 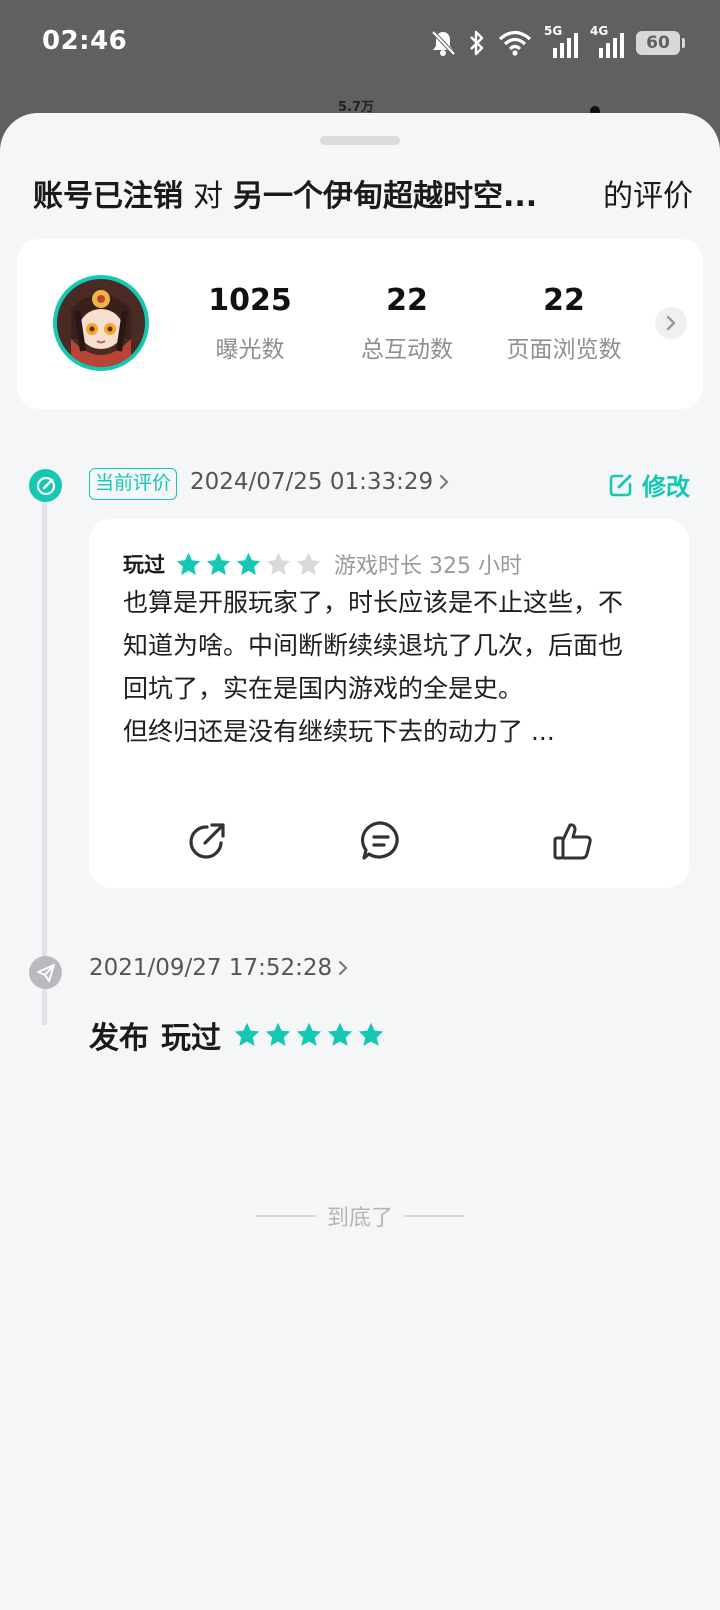 I want to click on sheet-title: 账号已注销 对 另一个伊甸超越时空... 的评价, so click(x=363, y=193).